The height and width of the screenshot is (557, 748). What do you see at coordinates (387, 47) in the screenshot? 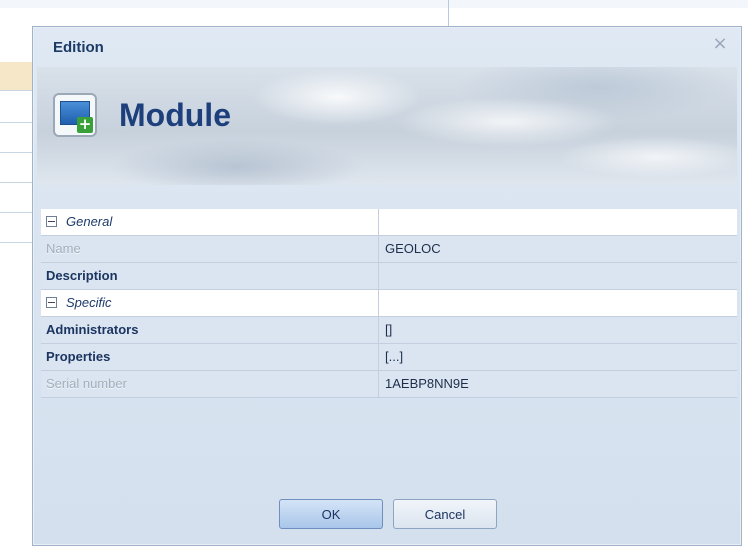
I see `dialog-titlebar: Edition ×` at bounding box center [387, 47].